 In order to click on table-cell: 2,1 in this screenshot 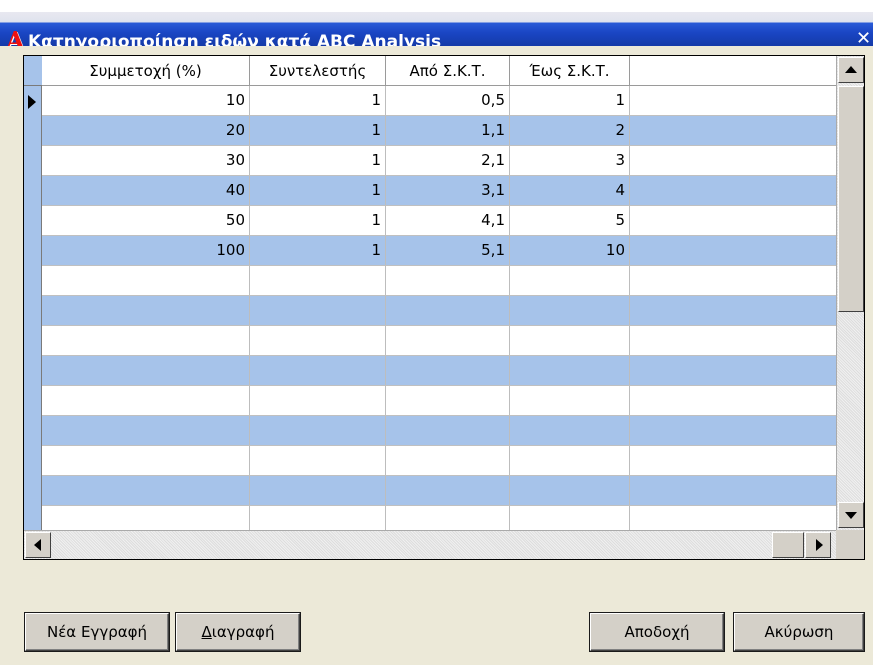, I will do `click(448, 160)`.